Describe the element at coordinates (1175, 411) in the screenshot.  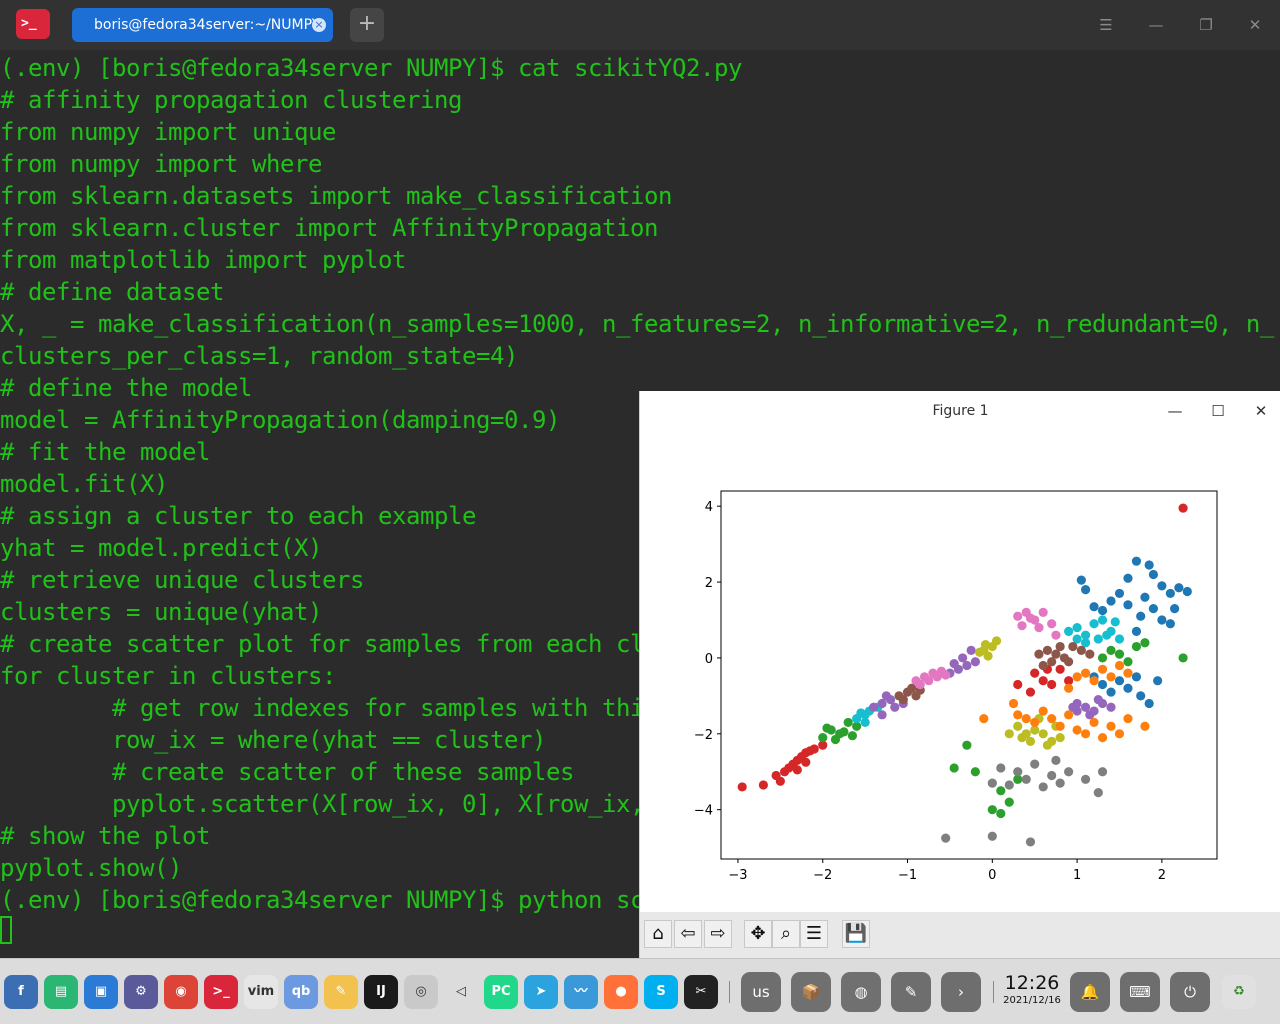
I see `figure-minimize-button: —` at that location.